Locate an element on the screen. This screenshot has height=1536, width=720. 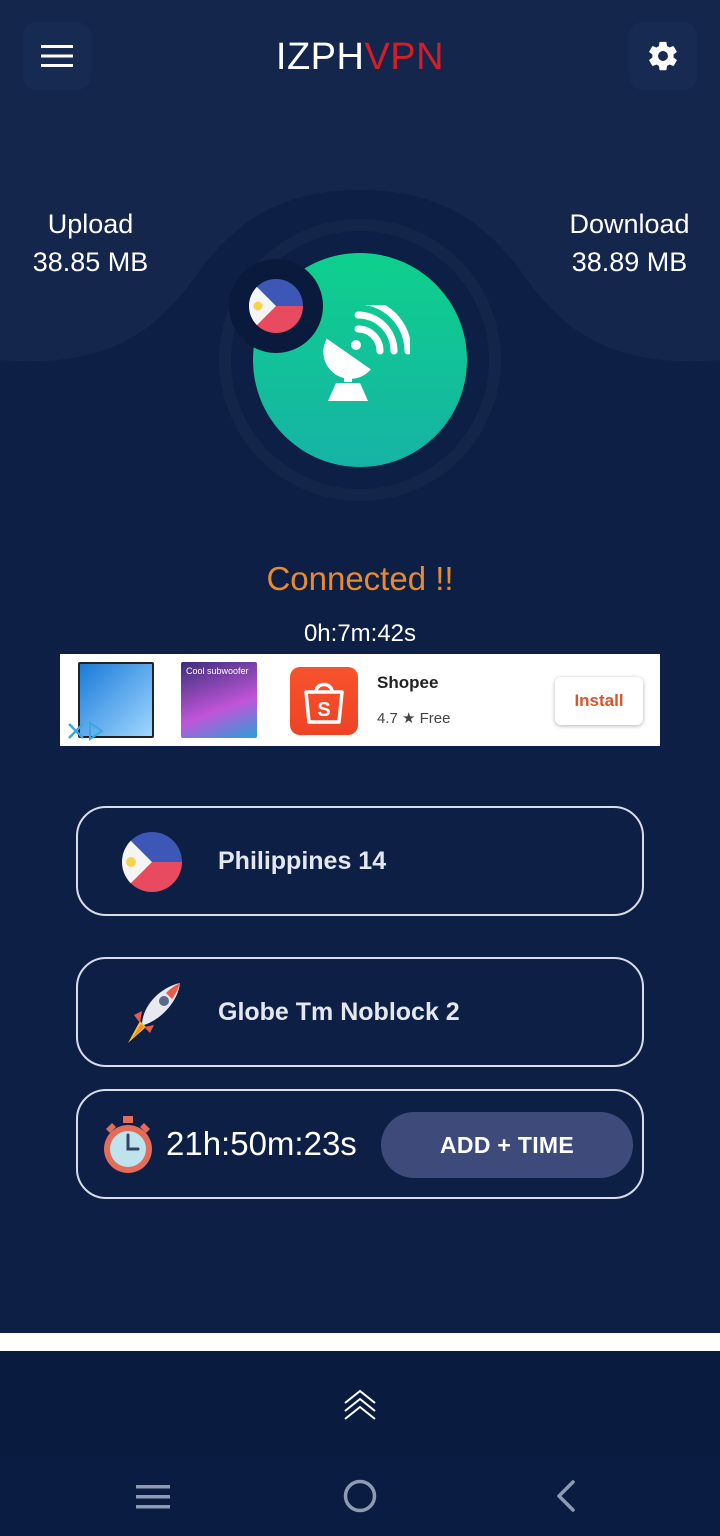
satellite-dish-icon is located at coordinates (366, 353).